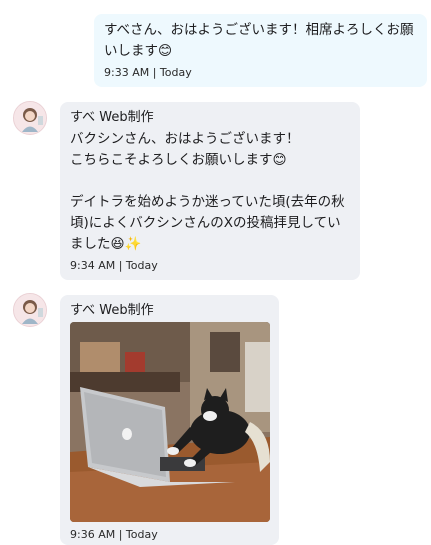  I want to click on message-text: すべさん、おはようございます！相席よろしくお願いします😊, so click(259, 40).